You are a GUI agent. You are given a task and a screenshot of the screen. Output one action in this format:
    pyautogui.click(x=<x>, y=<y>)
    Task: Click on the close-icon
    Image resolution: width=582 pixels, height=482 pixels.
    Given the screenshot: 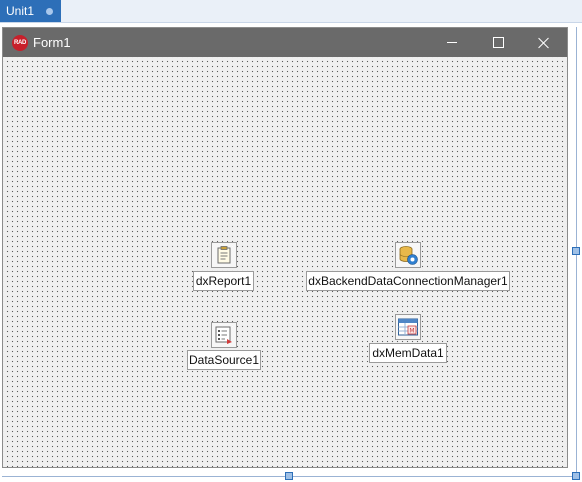 What is the action you would take?
    pyautogui.click(x=544, y=43)
    